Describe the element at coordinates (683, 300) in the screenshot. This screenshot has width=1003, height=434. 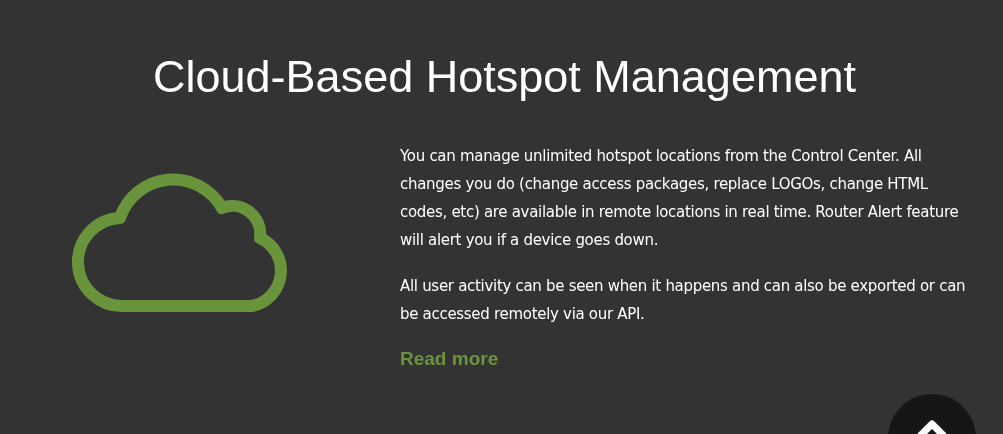
I see `paragraph: All user activity can be seen when it happens and can also be exported or can be accessed remotely via our API.` at that location.